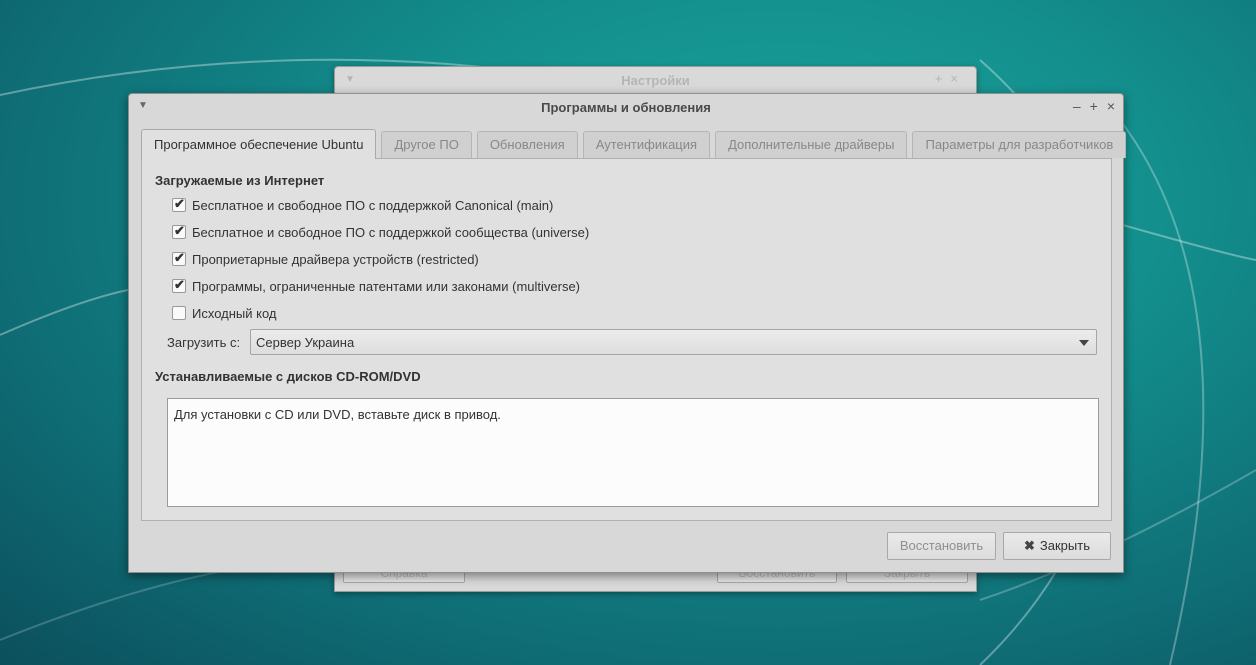 Image resolution: width=1256 pixels, height=665 pixels. I want to click on option-source-code: Исходный код, so click(224, 313).